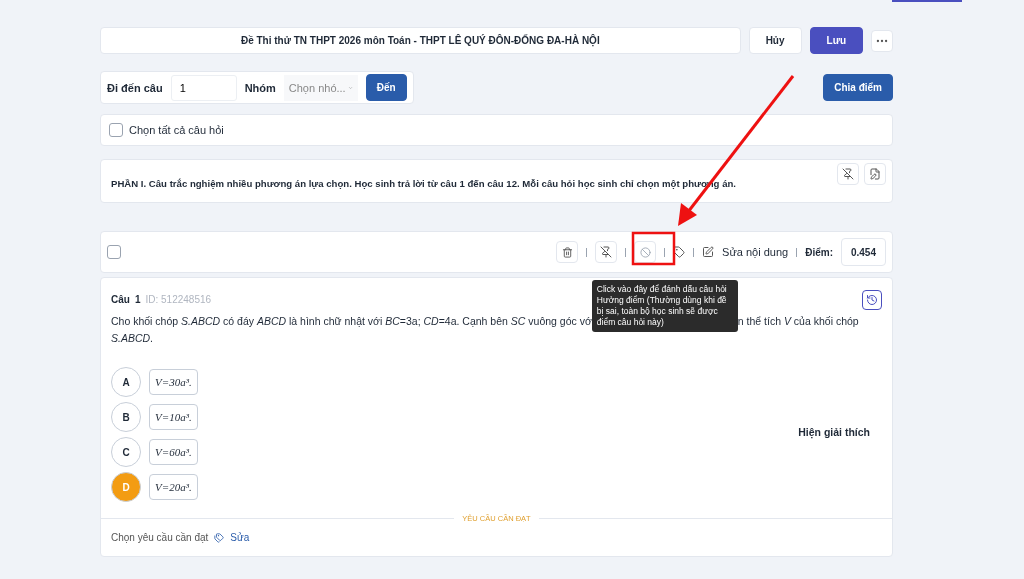 Image resolution: width=1024 pixels, height=579 pixels. Describe the element at coordinates (834, 432) in the screenshot. I see `show-explanation-button: Hiện giải thích` at that location.